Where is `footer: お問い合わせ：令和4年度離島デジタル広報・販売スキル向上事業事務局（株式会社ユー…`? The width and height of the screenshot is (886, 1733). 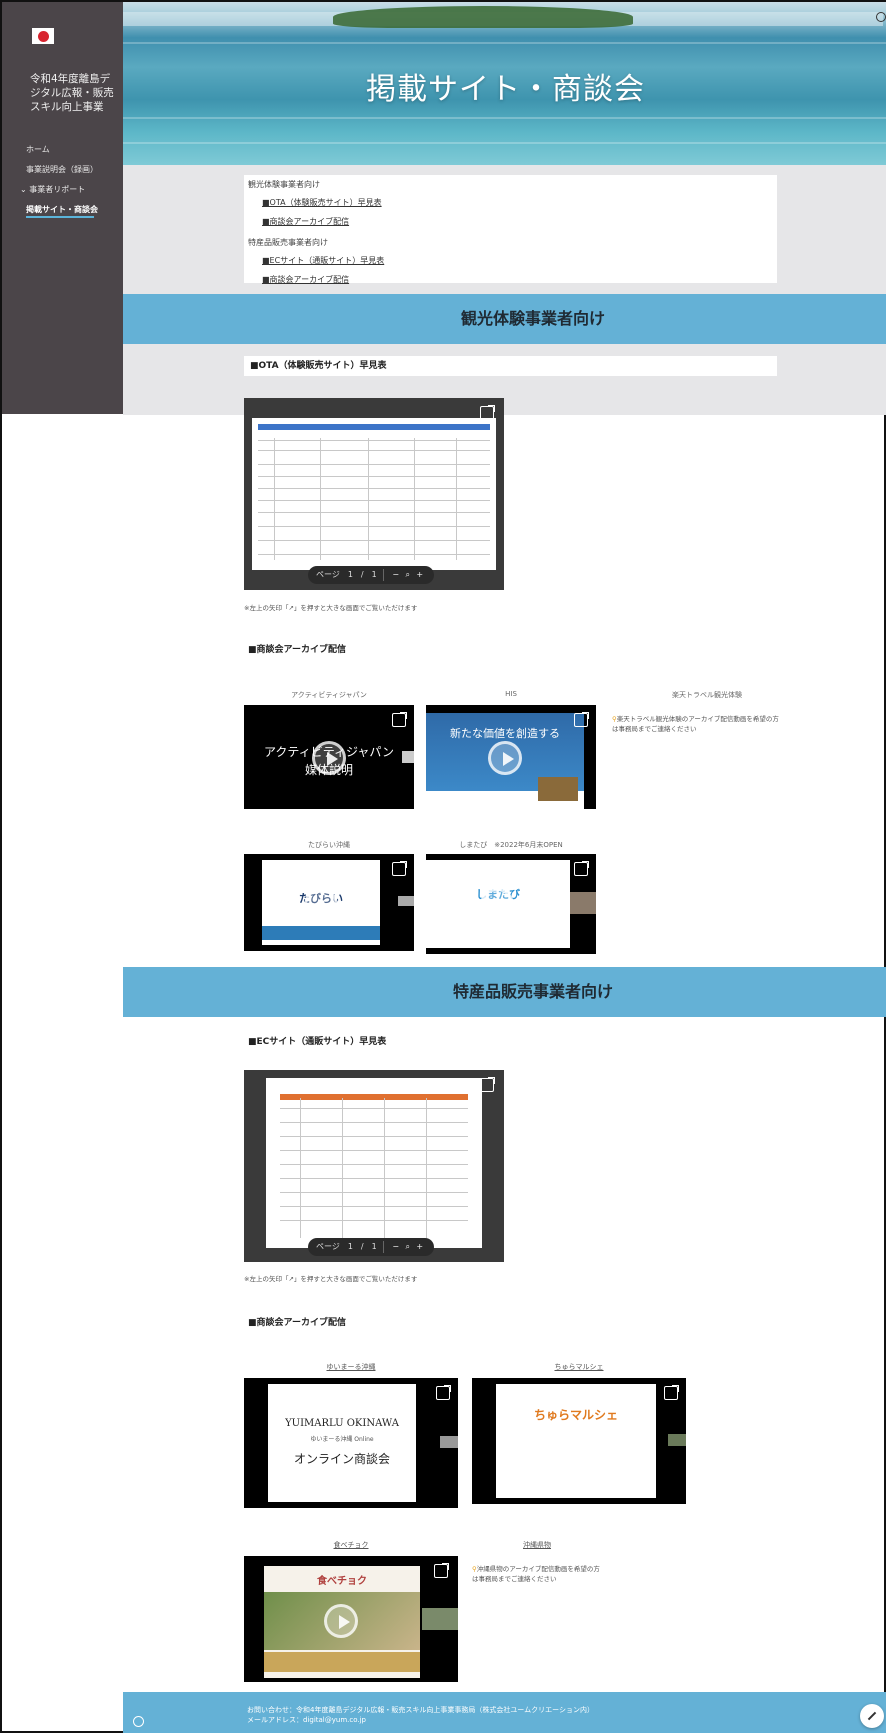
footer: お問い合わせ：令和4年度離島デジタル広報・販売スキル向上事業事務局（株式会社ユー… is located at coordinates (504, 1712).